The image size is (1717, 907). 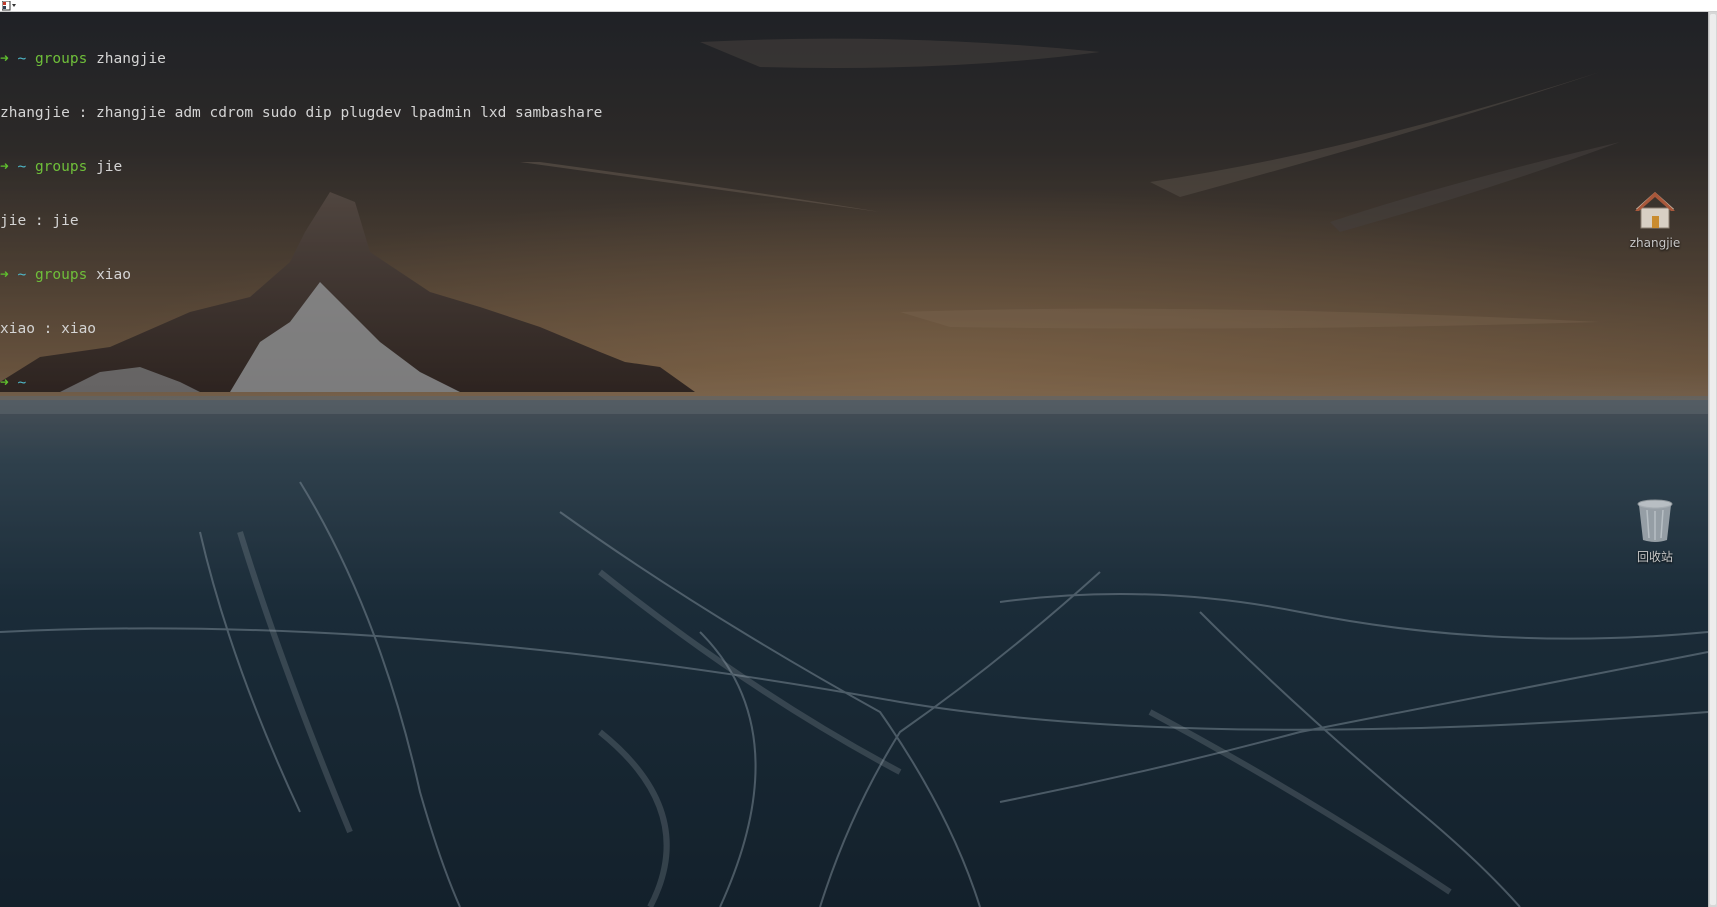 What do you see at coordinates (301, 383) in the screenshot?
I see `terminal-line-current-prompt: ➜ ~` at bounding box center [301, 383].